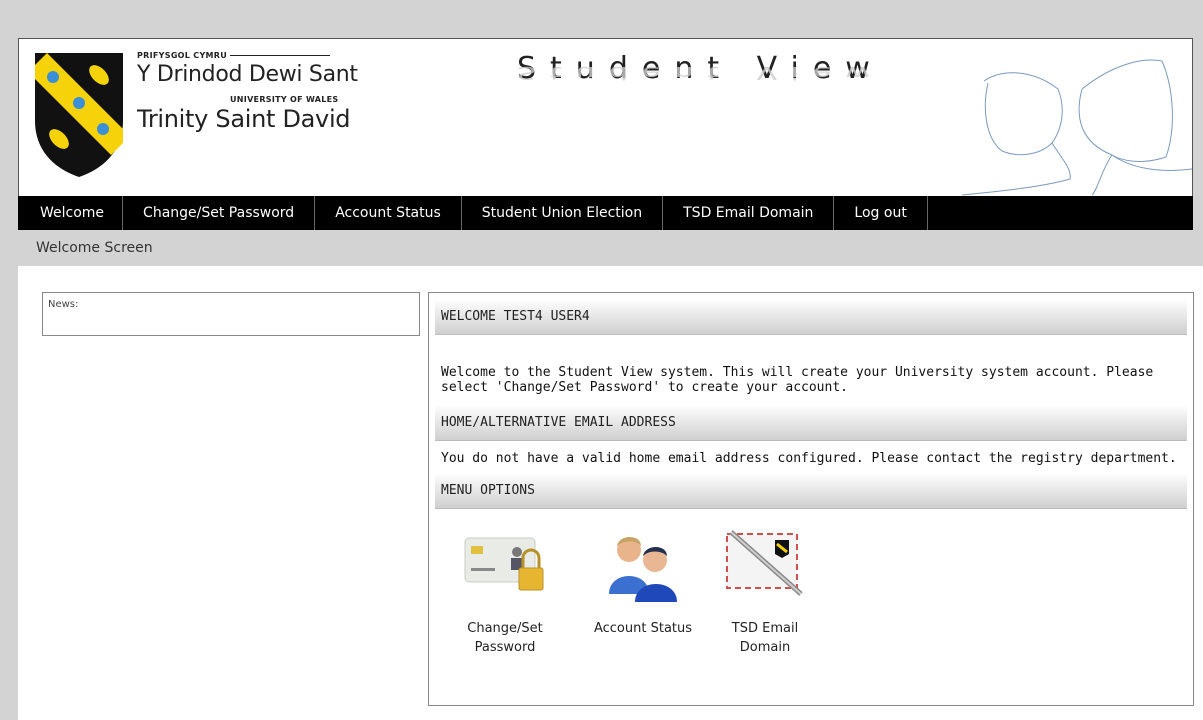 The height and width of the screenshot is (720, 1203). What do you see at coordinates (643, 569) in the screenshot?
I see `users-icon` at bounding box center [643, 569].